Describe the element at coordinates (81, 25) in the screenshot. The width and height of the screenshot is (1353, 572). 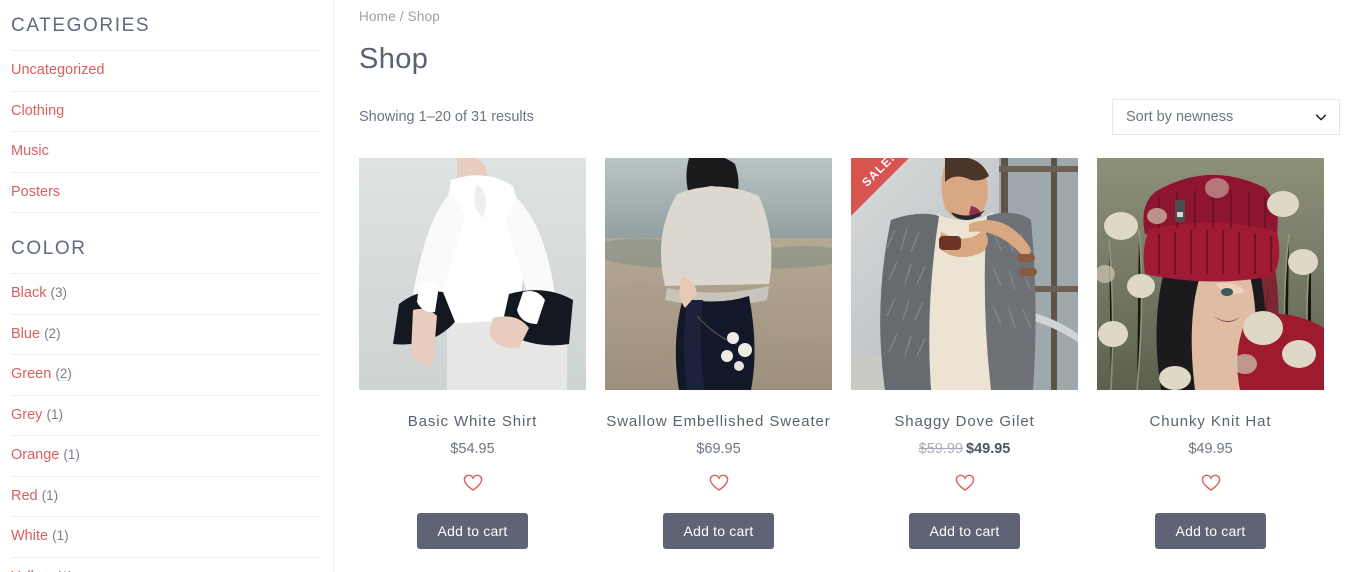
I see `widget-title-categories: CATEGORIES` at that location.